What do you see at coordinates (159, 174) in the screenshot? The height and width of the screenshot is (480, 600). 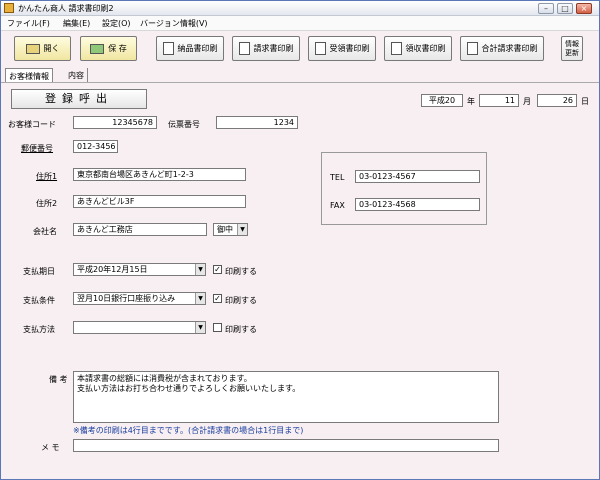 I see `address1-field: 東京都南台場区あきんど町1-2-3` at bounding box center [159, 174].